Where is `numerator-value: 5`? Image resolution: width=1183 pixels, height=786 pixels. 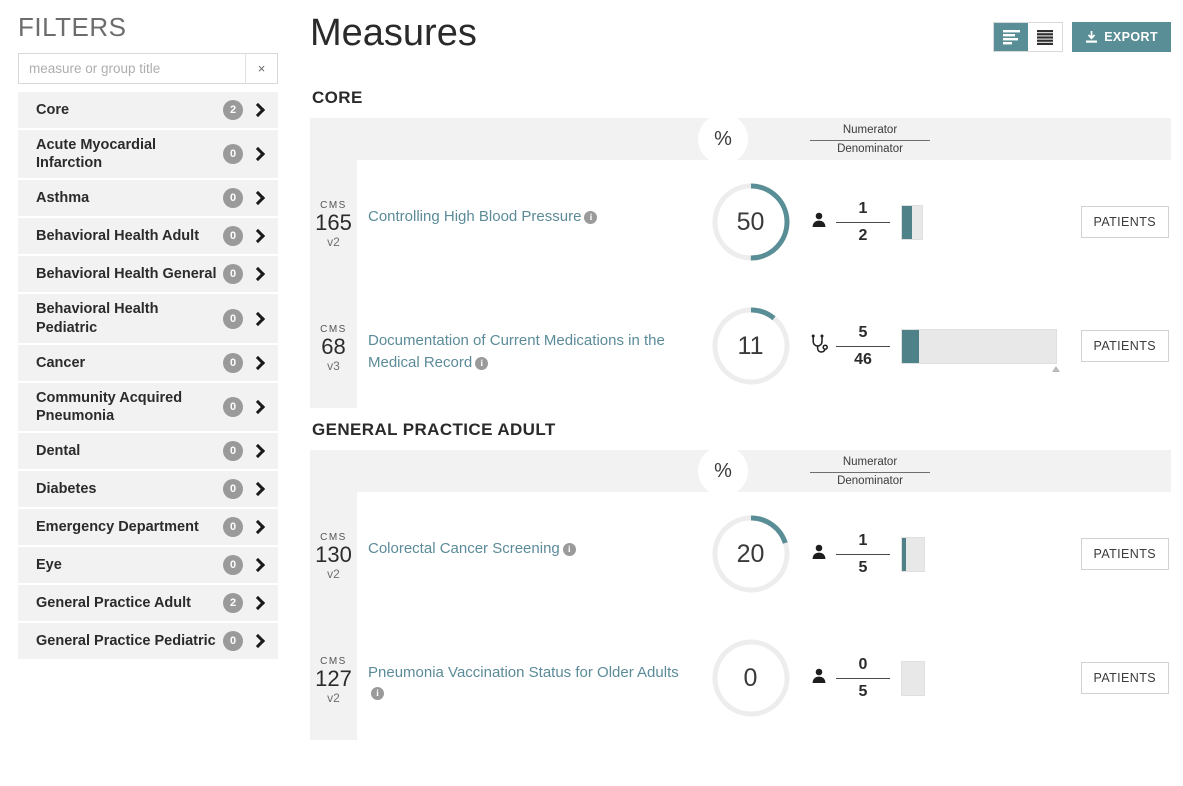
numerator-value: 5 is located at coordinates (863, 332).